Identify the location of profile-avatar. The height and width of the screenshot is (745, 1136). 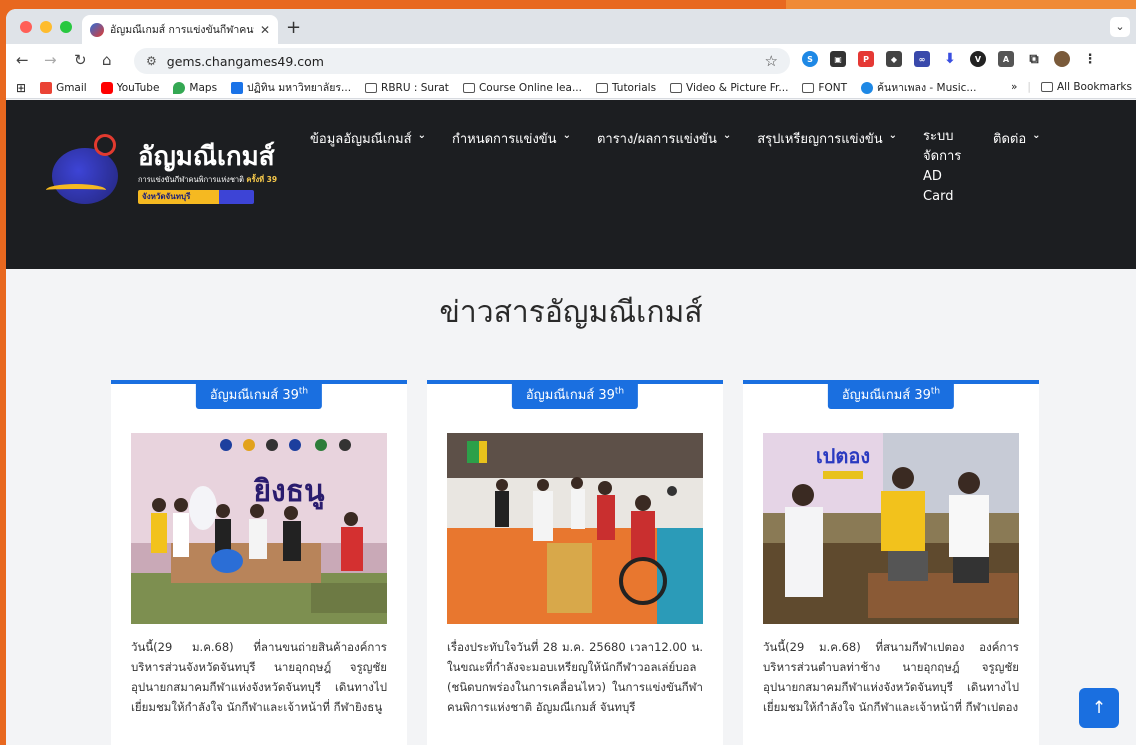
(1062, 59).